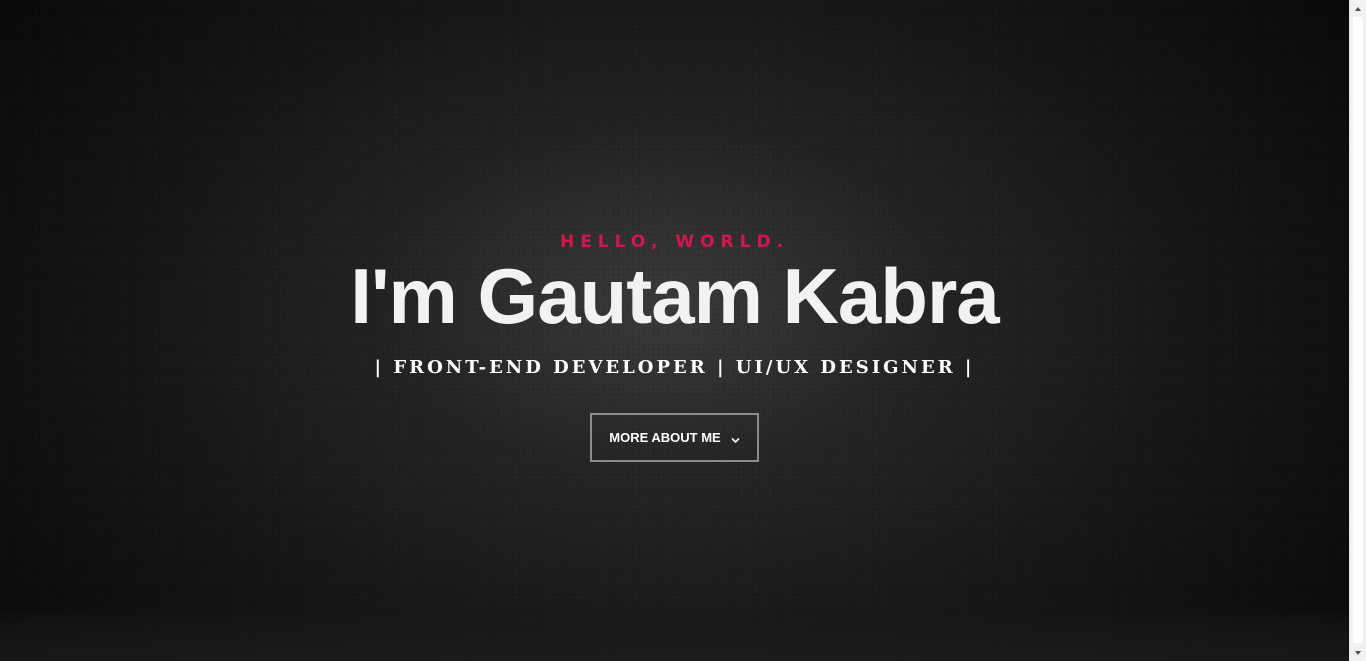 This screenshot has height=661, width=1366. What do you see at coordinates (1358, 652) in the screenshot?
I see `scroll-down-arrow-icon` at bounding box center [1358, 652].